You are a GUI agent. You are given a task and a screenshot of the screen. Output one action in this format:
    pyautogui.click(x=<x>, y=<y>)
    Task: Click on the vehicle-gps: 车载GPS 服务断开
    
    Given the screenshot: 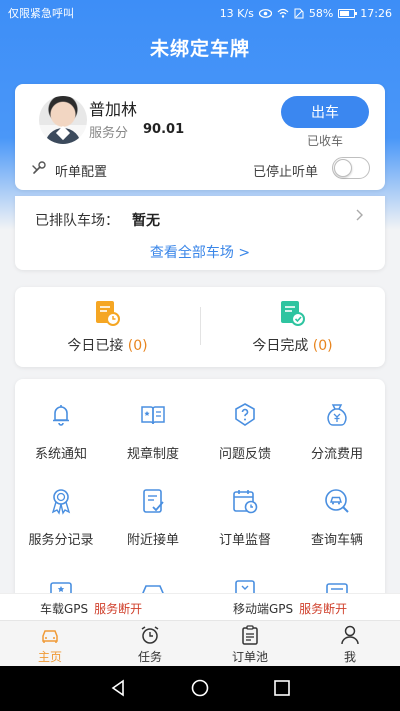 What is the action you would take?
    pyautogui.click(x=91, y=608)
    